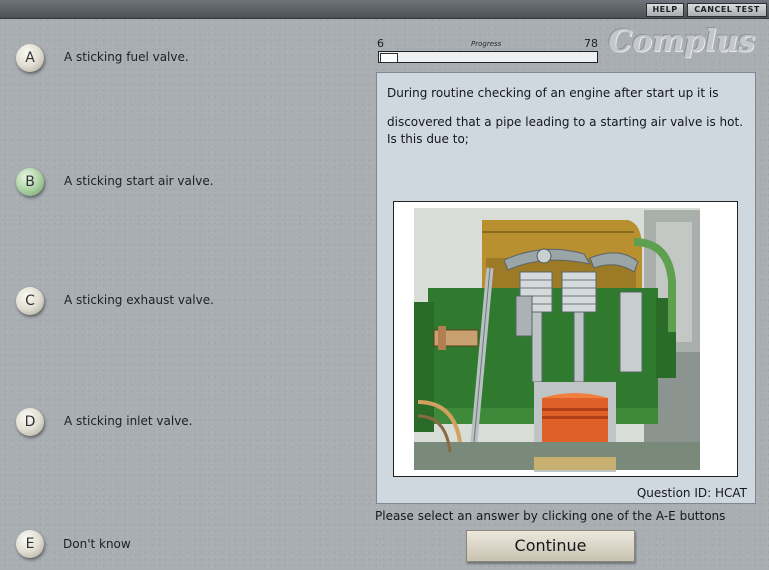 This screenshot has width=769, height=570. I want to click on brand-logo: Complus, so click(681, 41).